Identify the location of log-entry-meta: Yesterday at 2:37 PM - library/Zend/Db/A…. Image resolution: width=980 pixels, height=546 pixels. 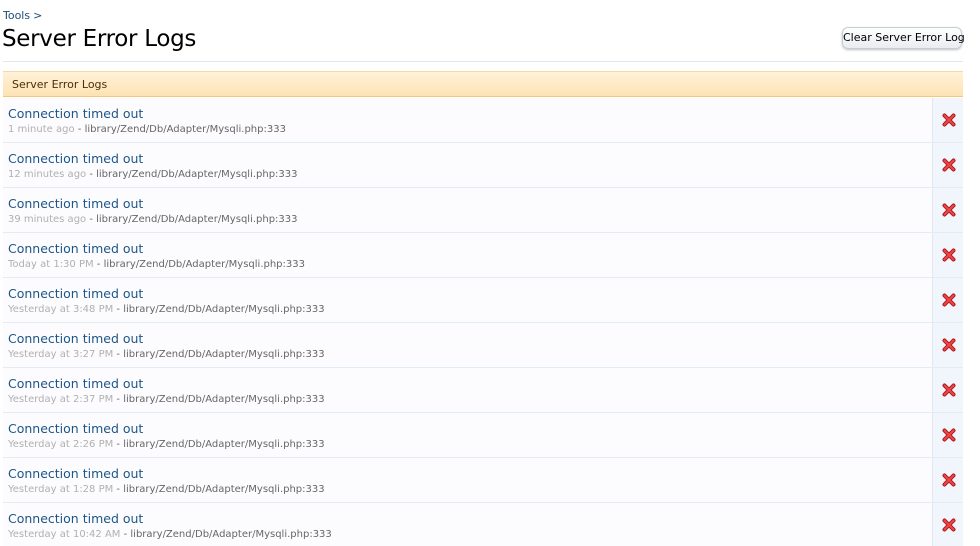
(166, 399).